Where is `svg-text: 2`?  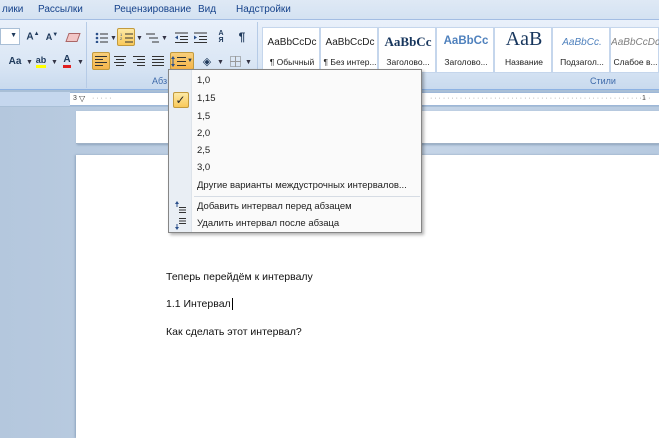
svg-text: 2 is located at coordinates (121, 38).